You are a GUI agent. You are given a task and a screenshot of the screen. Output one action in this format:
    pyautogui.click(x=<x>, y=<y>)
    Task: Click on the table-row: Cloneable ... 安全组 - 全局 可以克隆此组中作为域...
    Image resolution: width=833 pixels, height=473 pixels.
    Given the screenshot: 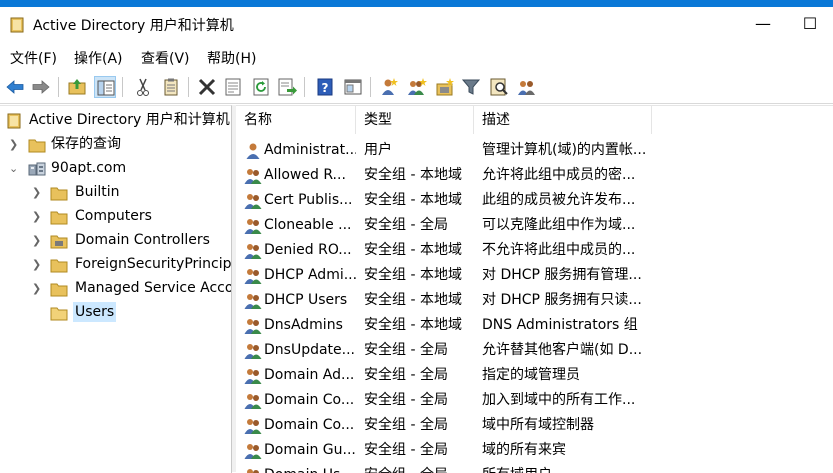 What is the action you would take?
    pyautogui.click(x=534, y=225)
    